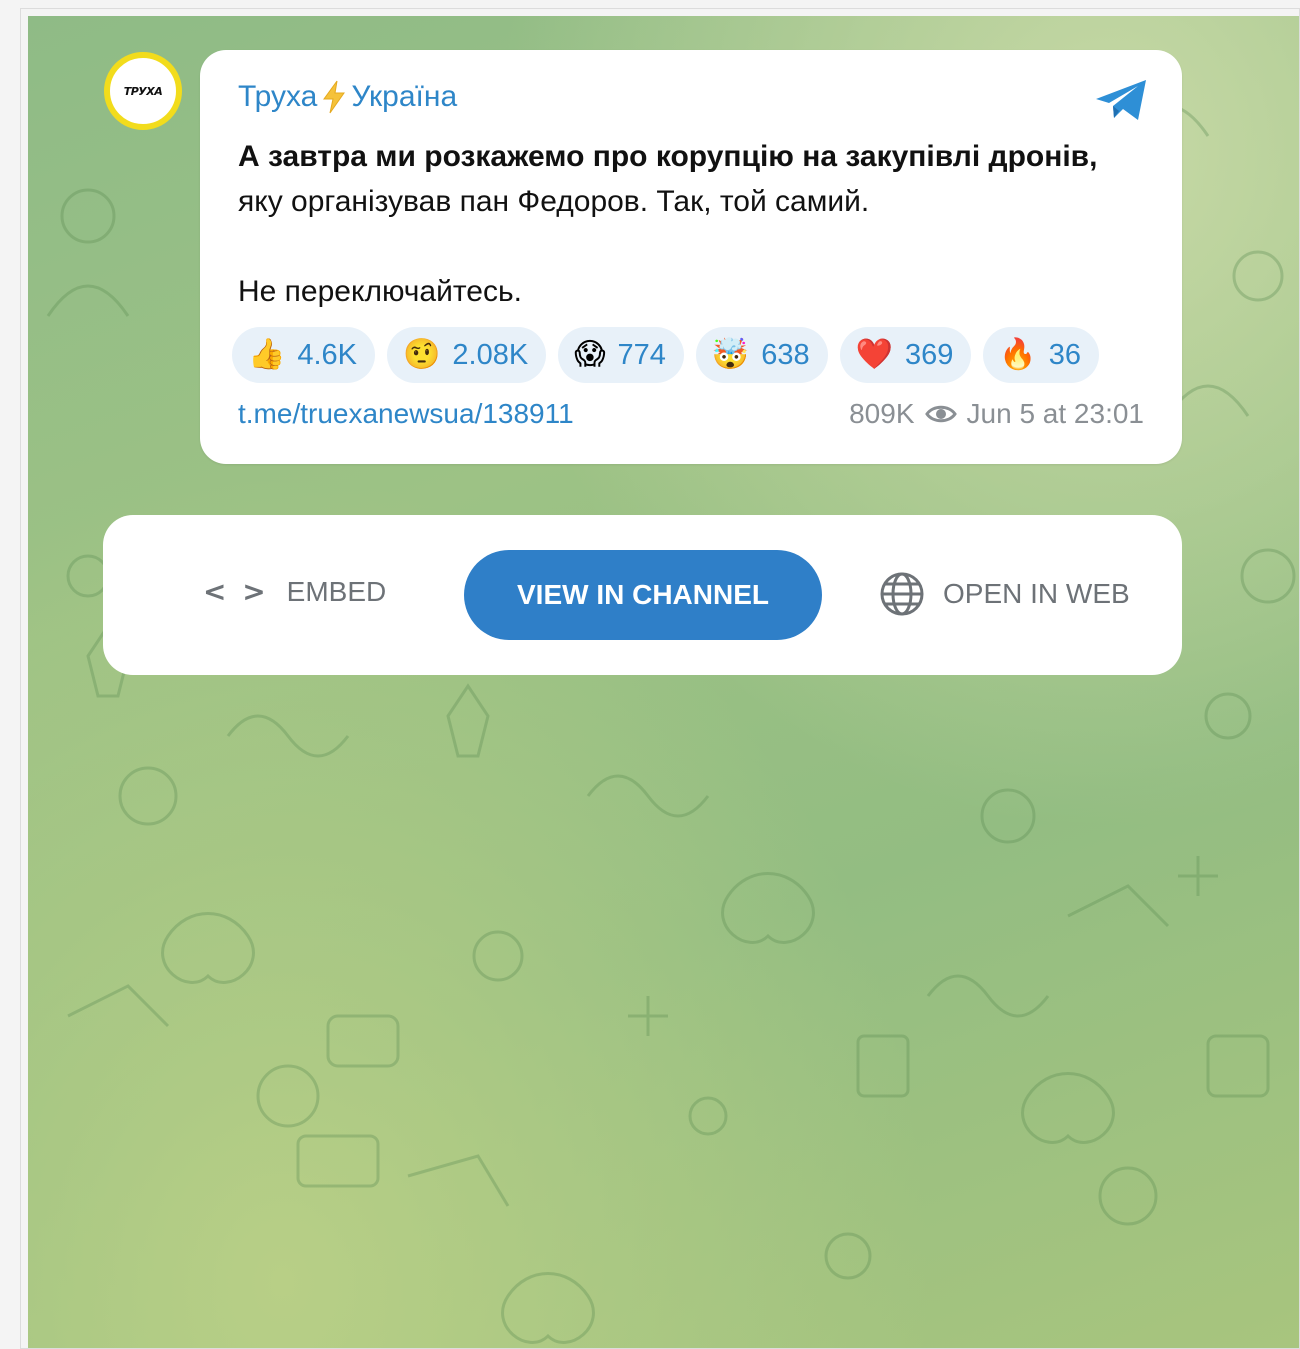  I want to click on reaction-mind-blown: 🤯 638, so click(761, 355).